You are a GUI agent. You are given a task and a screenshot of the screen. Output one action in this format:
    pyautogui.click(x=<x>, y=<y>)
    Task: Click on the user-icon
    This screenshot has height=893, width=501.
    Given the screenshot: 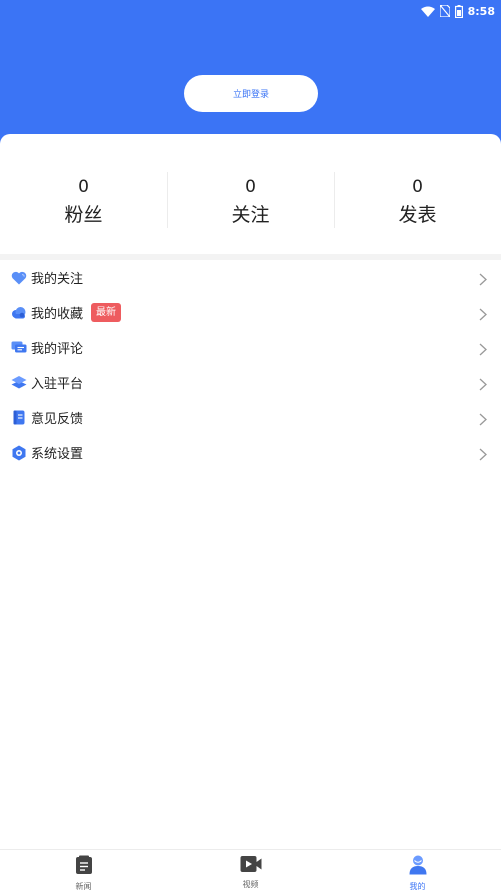 What is the action you would take?
    pyautogui.click(x=418, y=867)
    